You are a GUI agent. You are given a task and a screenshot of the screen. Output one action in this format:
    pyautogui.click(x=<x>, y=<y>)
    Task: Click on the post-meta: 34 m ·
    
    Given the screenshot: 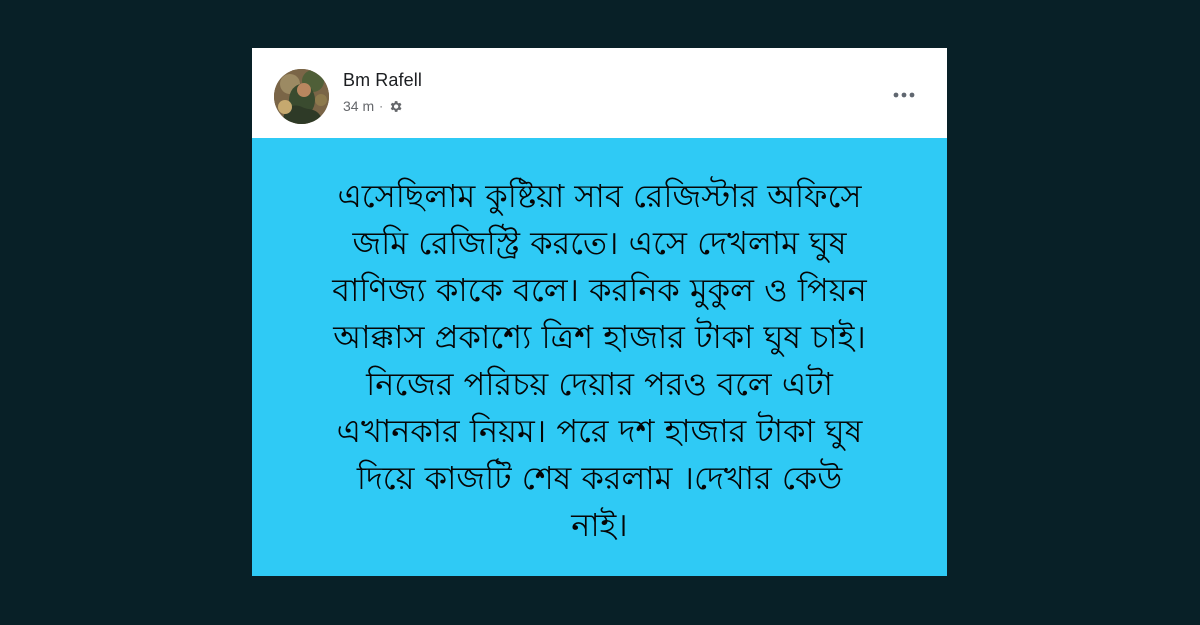 What is the action you would take?
    pyautogui.click(x=373, y=106)
    